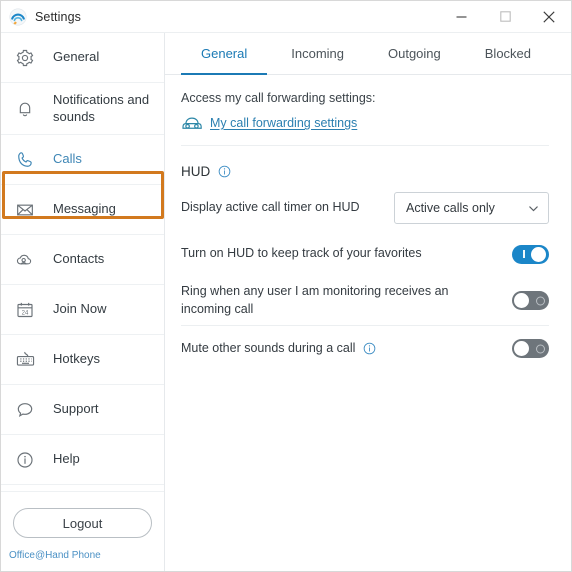 The width and height of the screenshot is (572, 572). I want to click on mute-sounds-toggle, so click(530, 348).